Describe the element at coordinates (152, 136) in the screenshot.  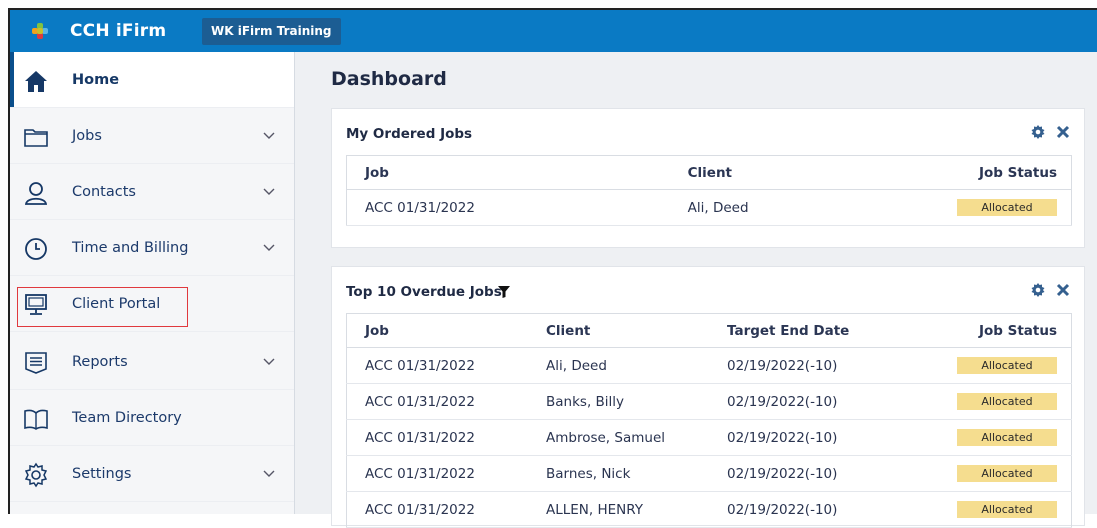
I see `sidebar-item-jobs: Jobs` at that location.